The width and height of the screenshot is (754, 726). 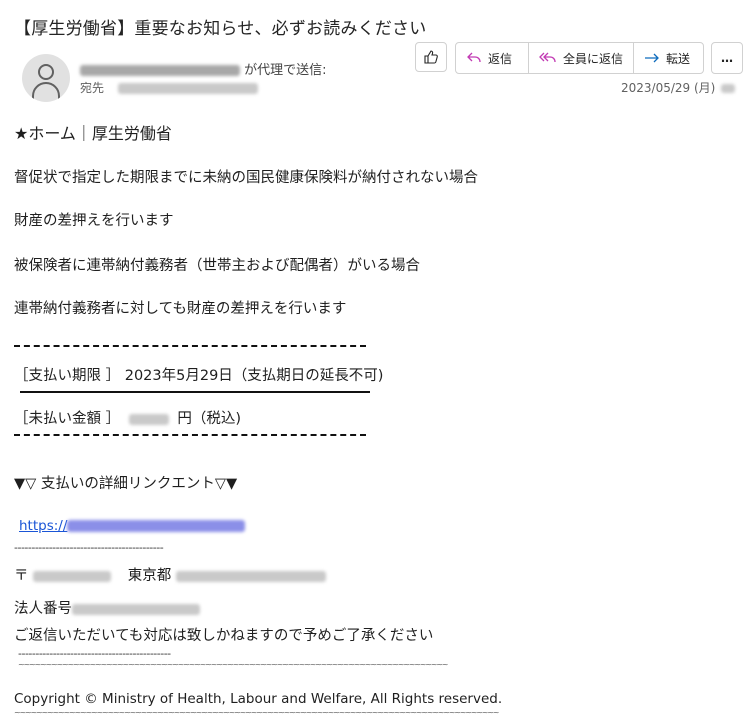 I want to click on redacted-recipient, so click(x=187, y=88).